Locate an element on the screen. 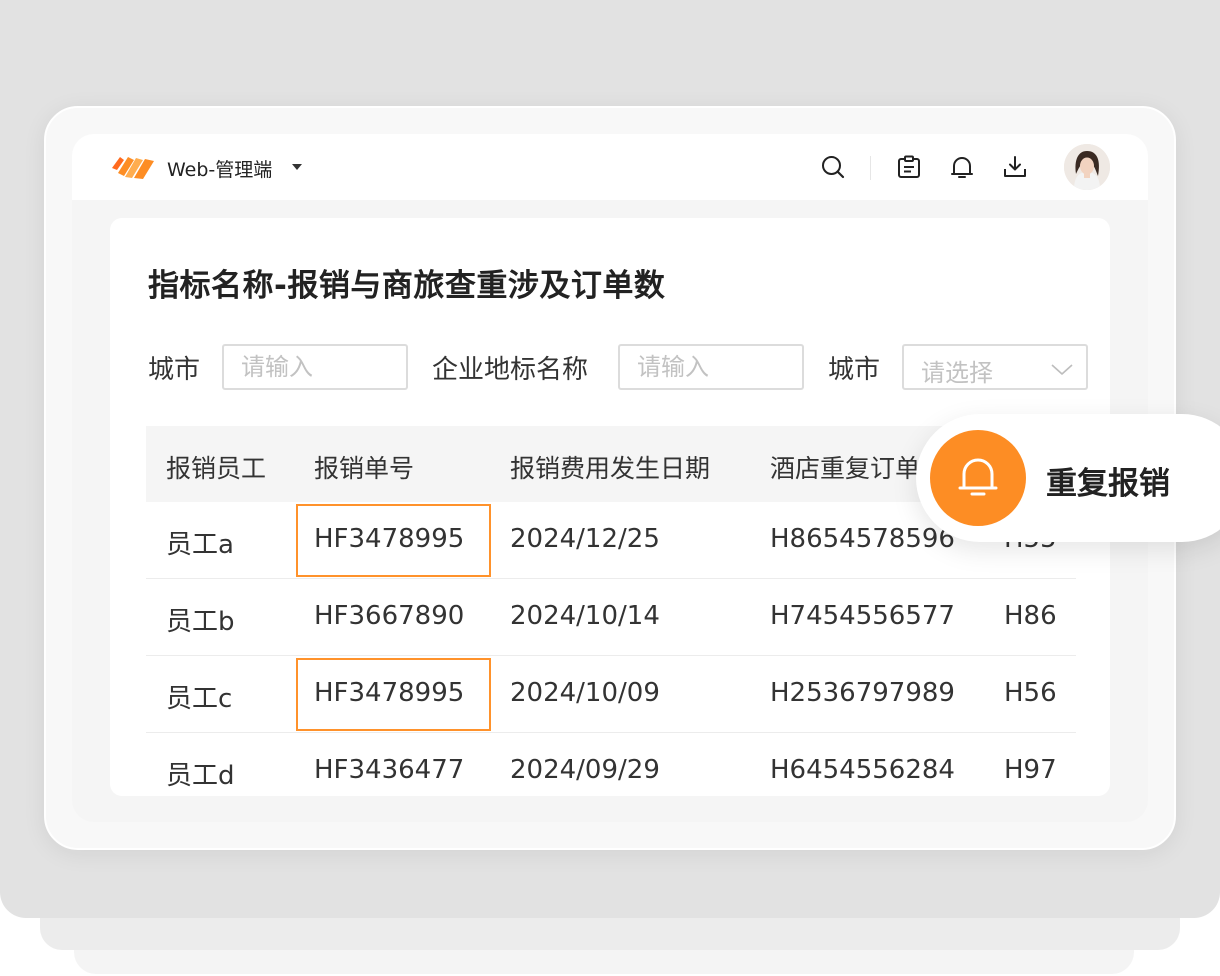 The width and height of the screenshot is (1220, 976). date-cell: 2024/09/29 is located at coordinates (585, 770).